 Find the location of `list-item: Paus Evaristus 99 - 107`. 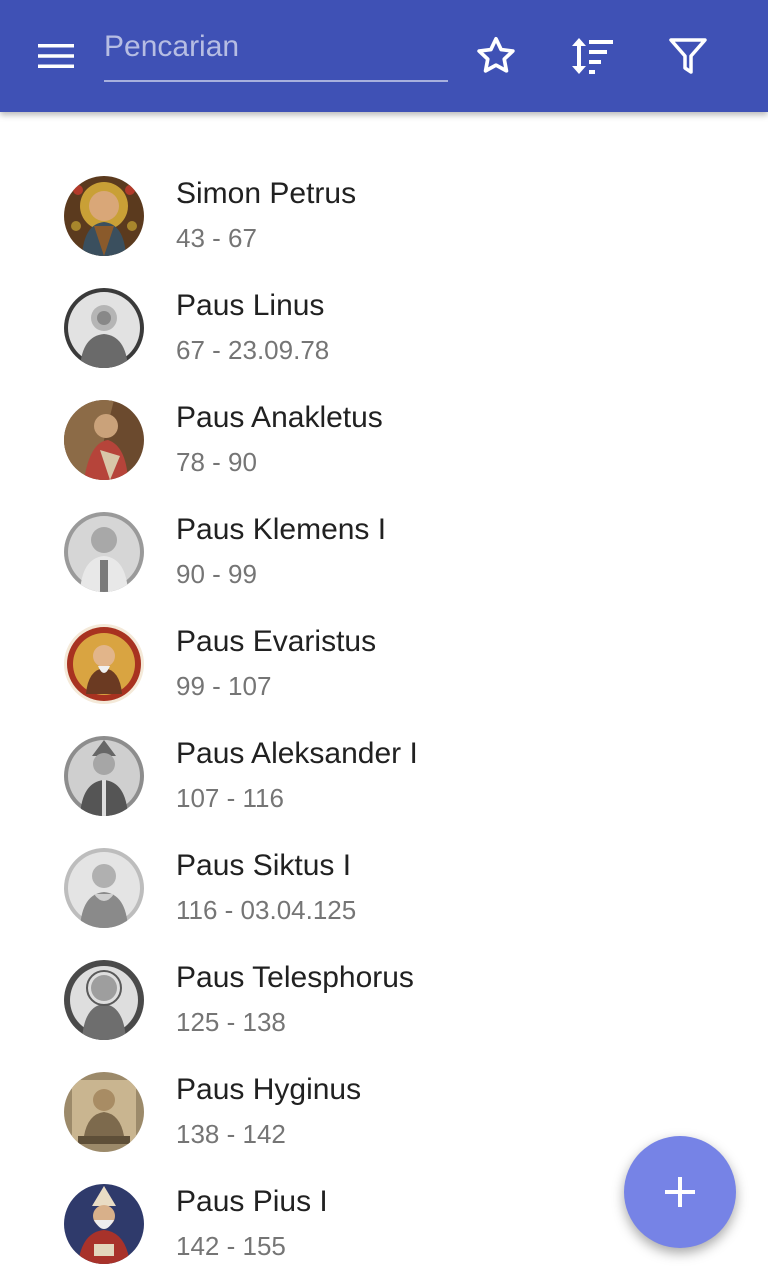

list-item: Paus Evaristus 99 - 107 is located at coordinates (384, 664).